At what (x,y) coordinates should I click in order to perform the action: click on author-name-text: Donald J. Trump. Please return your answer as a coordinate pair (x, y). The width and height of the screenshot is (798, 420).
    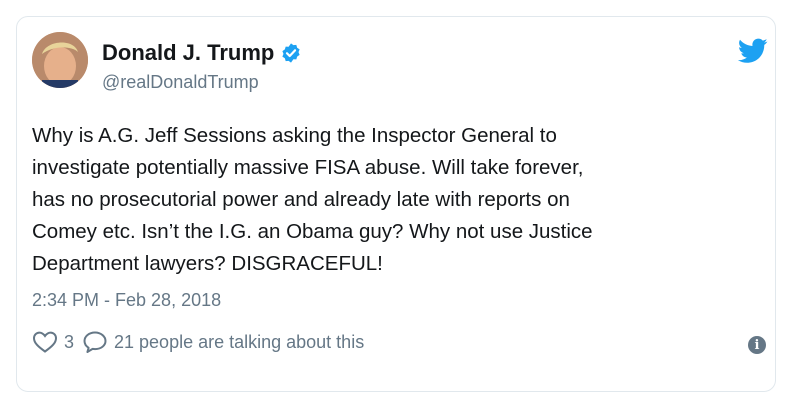
    Looking at the image, I should click on (188, 52).